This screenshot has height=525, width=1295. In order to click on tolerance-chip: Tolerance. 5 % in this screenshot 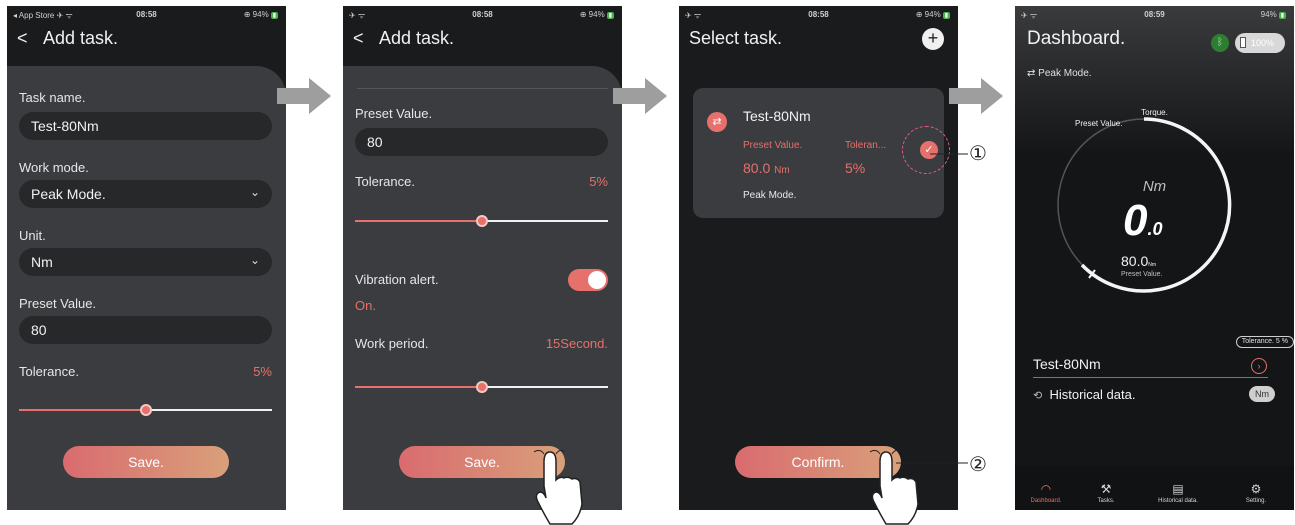, I will do `click(1264, 342)`.